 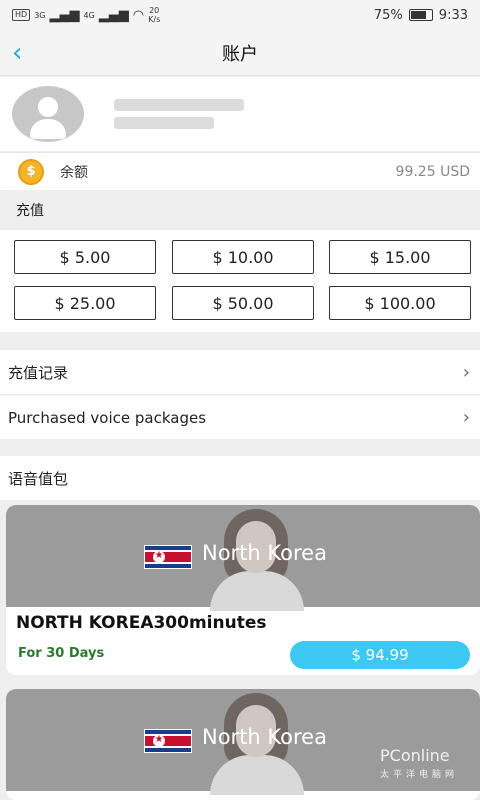 What do you see at coordinates (113, 15) in the screenshot?
I see `signal-bars-icon-2: ▂▄▆` at bounding box center [113, 15].